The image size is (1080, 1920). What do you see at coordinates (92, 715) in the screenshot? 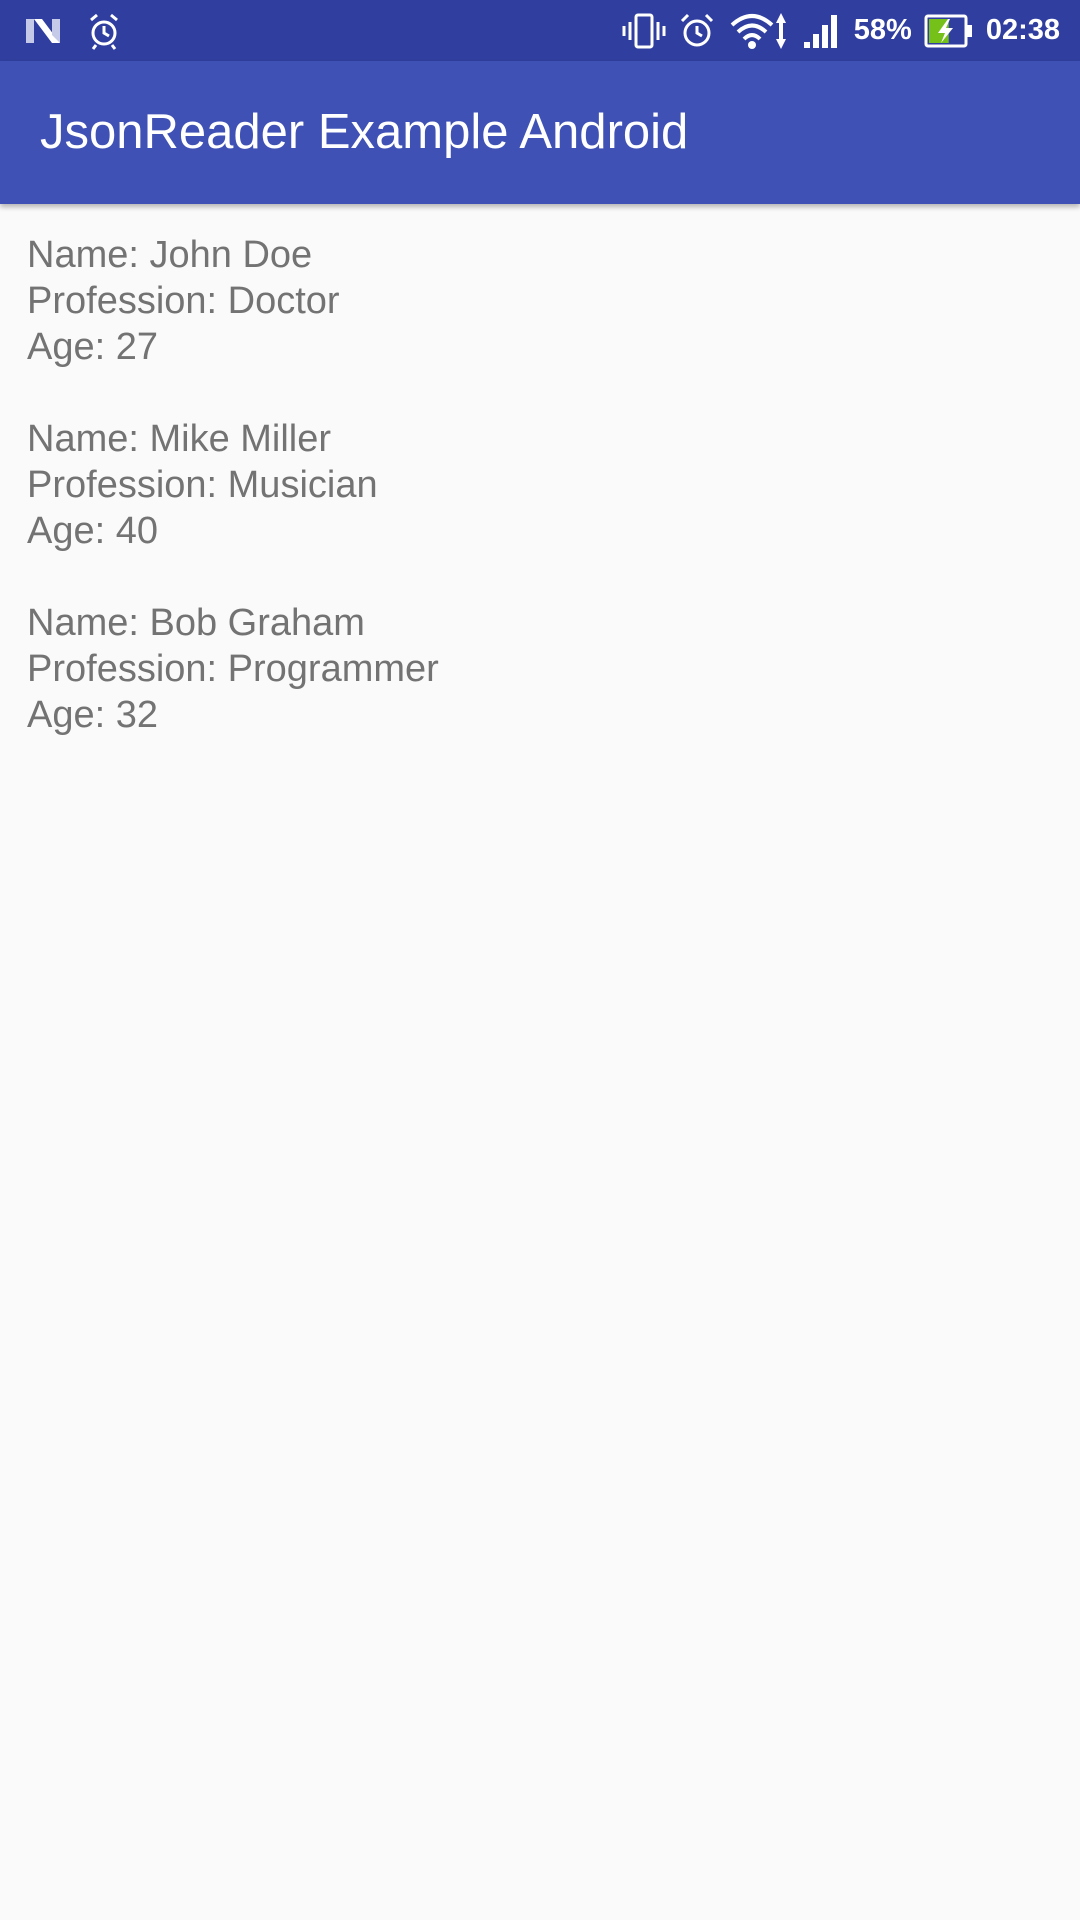
I see `person-age: Age: 32` at bounding box center [92, 715].